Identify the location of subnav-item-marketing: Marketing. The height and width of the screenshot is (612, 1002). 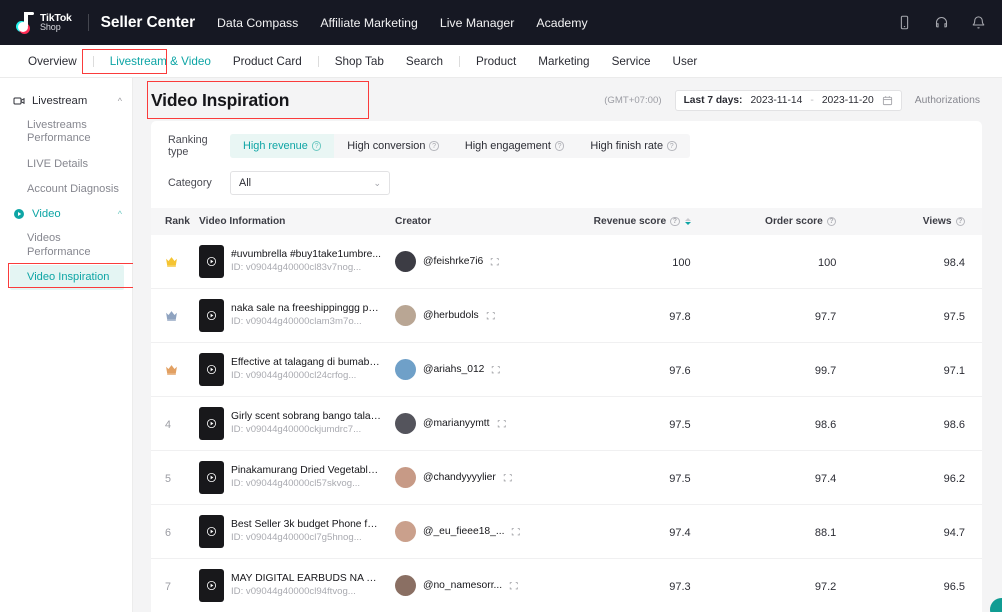
(563, 61).